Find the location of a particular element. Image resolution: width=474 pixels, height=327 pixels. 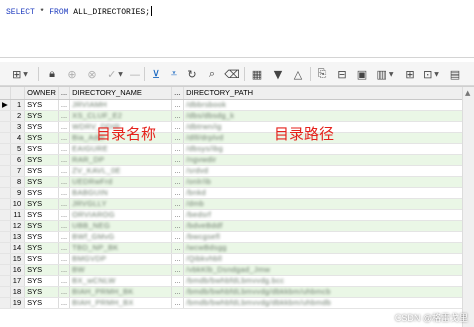

table-row: 8 SYS... UEDRwFrd.../onlr/ib is located at coordinates (236, 182).